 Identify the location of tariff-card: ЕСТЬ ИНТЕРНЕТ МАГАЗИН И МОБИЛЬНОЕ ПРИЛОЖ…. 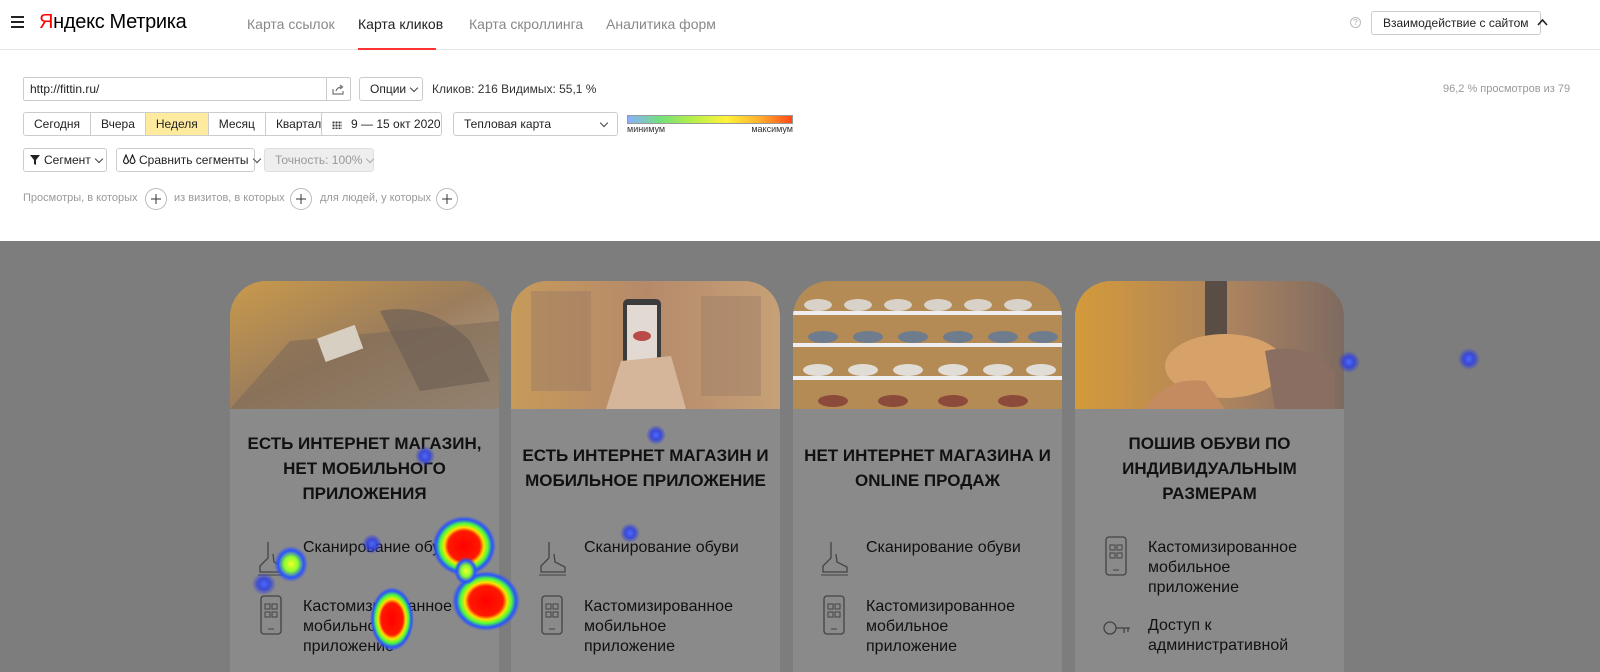
(645, 476).